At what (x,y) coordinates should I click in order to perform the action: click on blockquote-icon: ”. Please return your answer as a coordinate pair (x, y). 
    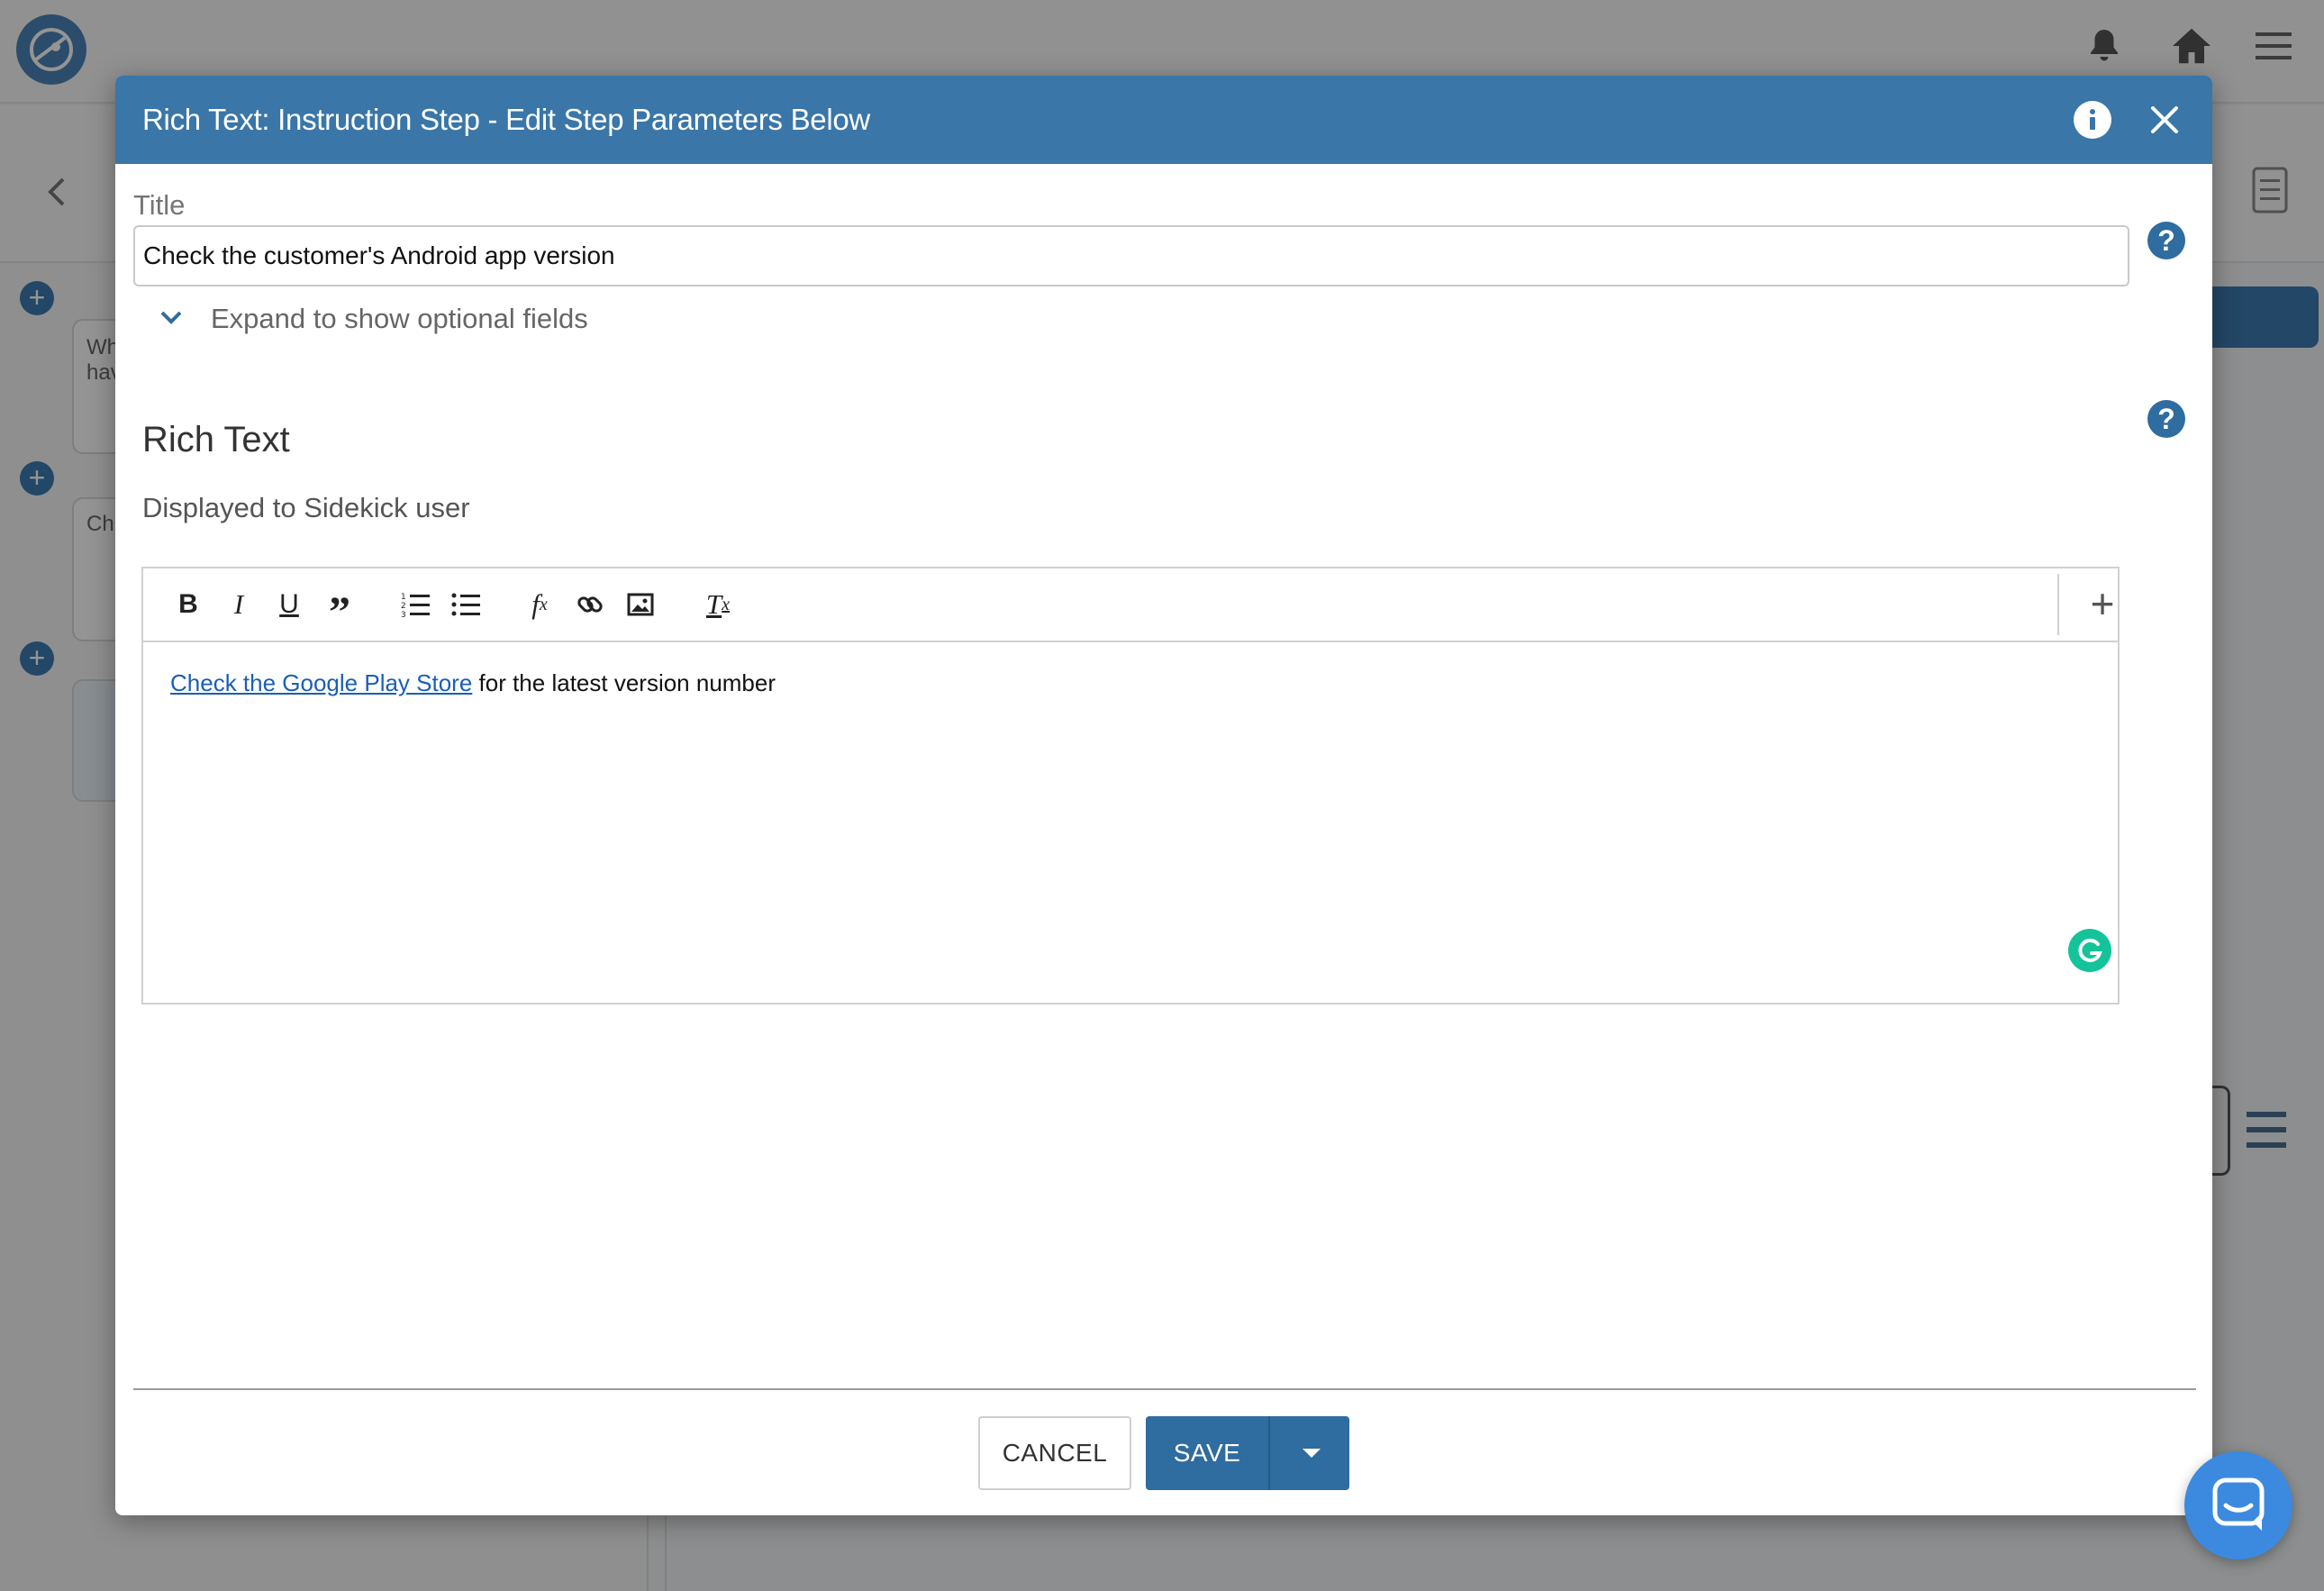
    Looking at the image, I should click on (340, 610).